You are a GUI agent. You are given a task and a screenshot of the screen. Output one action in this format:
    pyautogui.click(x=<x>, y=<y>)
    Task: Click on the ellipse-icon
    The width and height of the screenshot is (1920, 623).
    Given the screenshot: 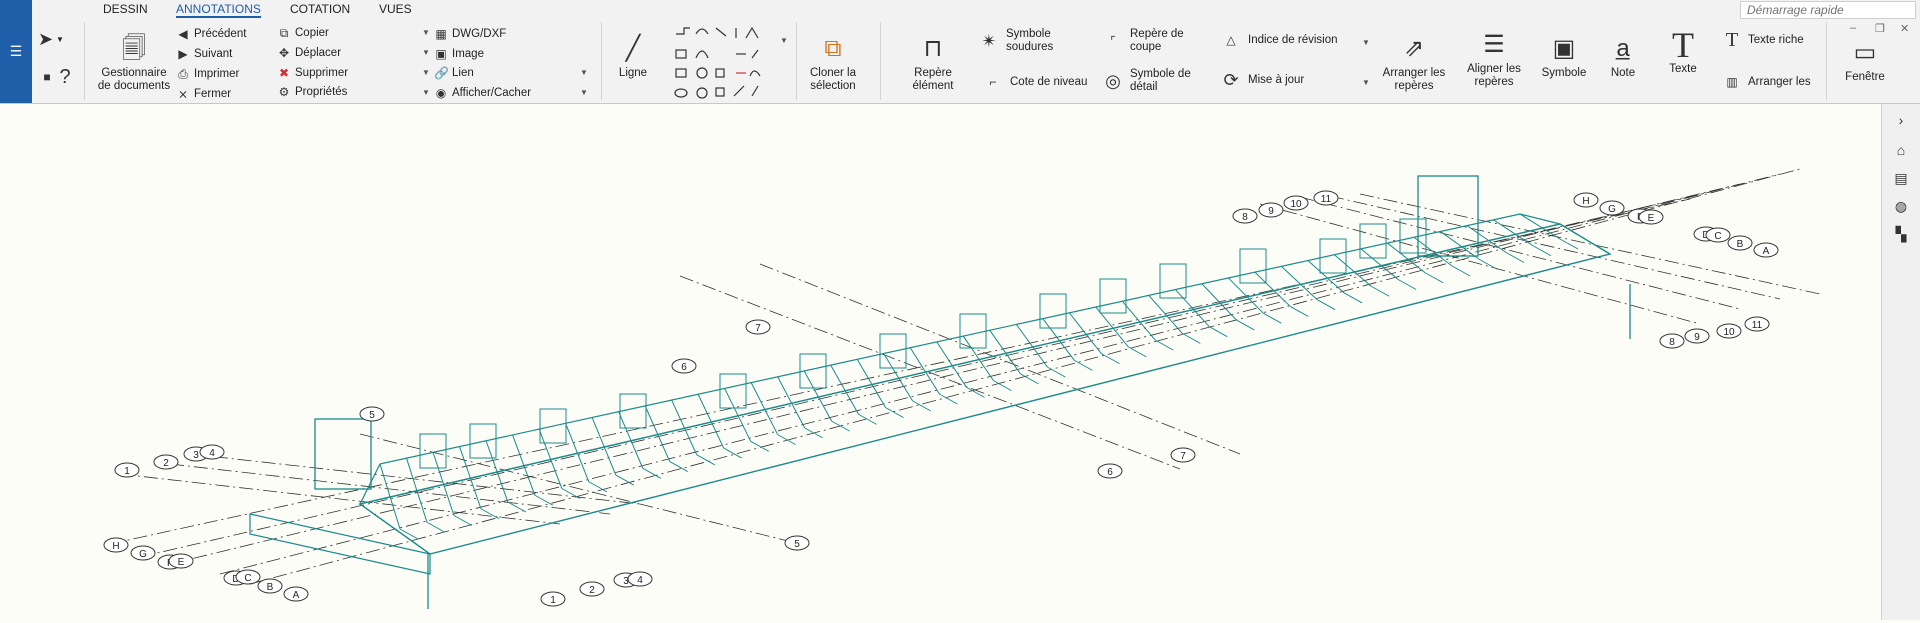 What is the action you would take?
    pyautogui.click(x=681, y=93)
    